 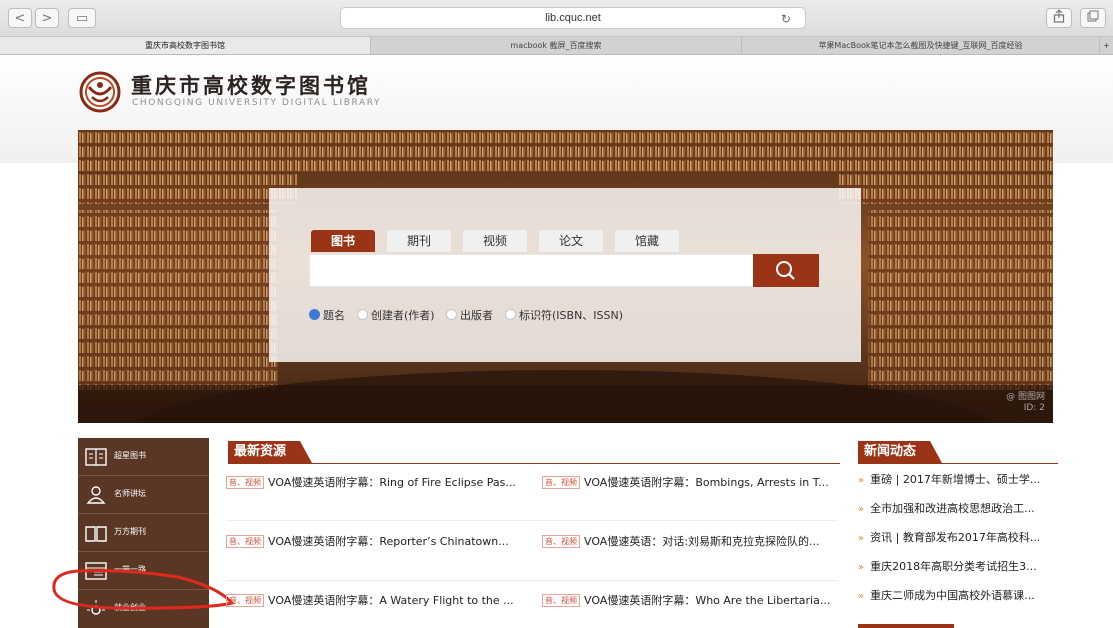 I want to click on sidebar-item-lectures: 名师讲坛, so click(x=143, y=495).